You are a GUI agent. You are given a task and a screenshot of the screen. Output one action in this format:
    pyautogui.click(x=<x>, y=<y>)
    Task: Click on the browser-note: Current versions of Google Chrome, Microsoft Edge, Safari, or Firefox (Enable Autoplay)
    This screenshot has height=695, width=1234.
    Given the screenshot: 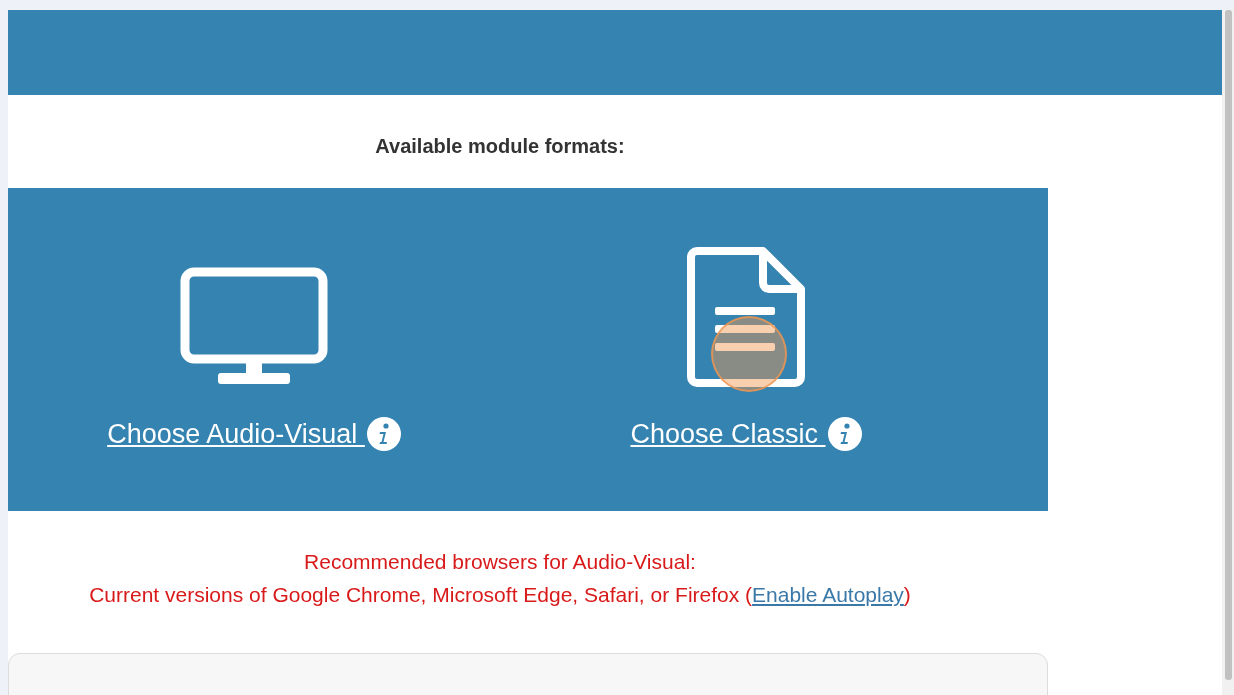 What is the action you would take?
    pyautogui.click(x=500, y=595)
    